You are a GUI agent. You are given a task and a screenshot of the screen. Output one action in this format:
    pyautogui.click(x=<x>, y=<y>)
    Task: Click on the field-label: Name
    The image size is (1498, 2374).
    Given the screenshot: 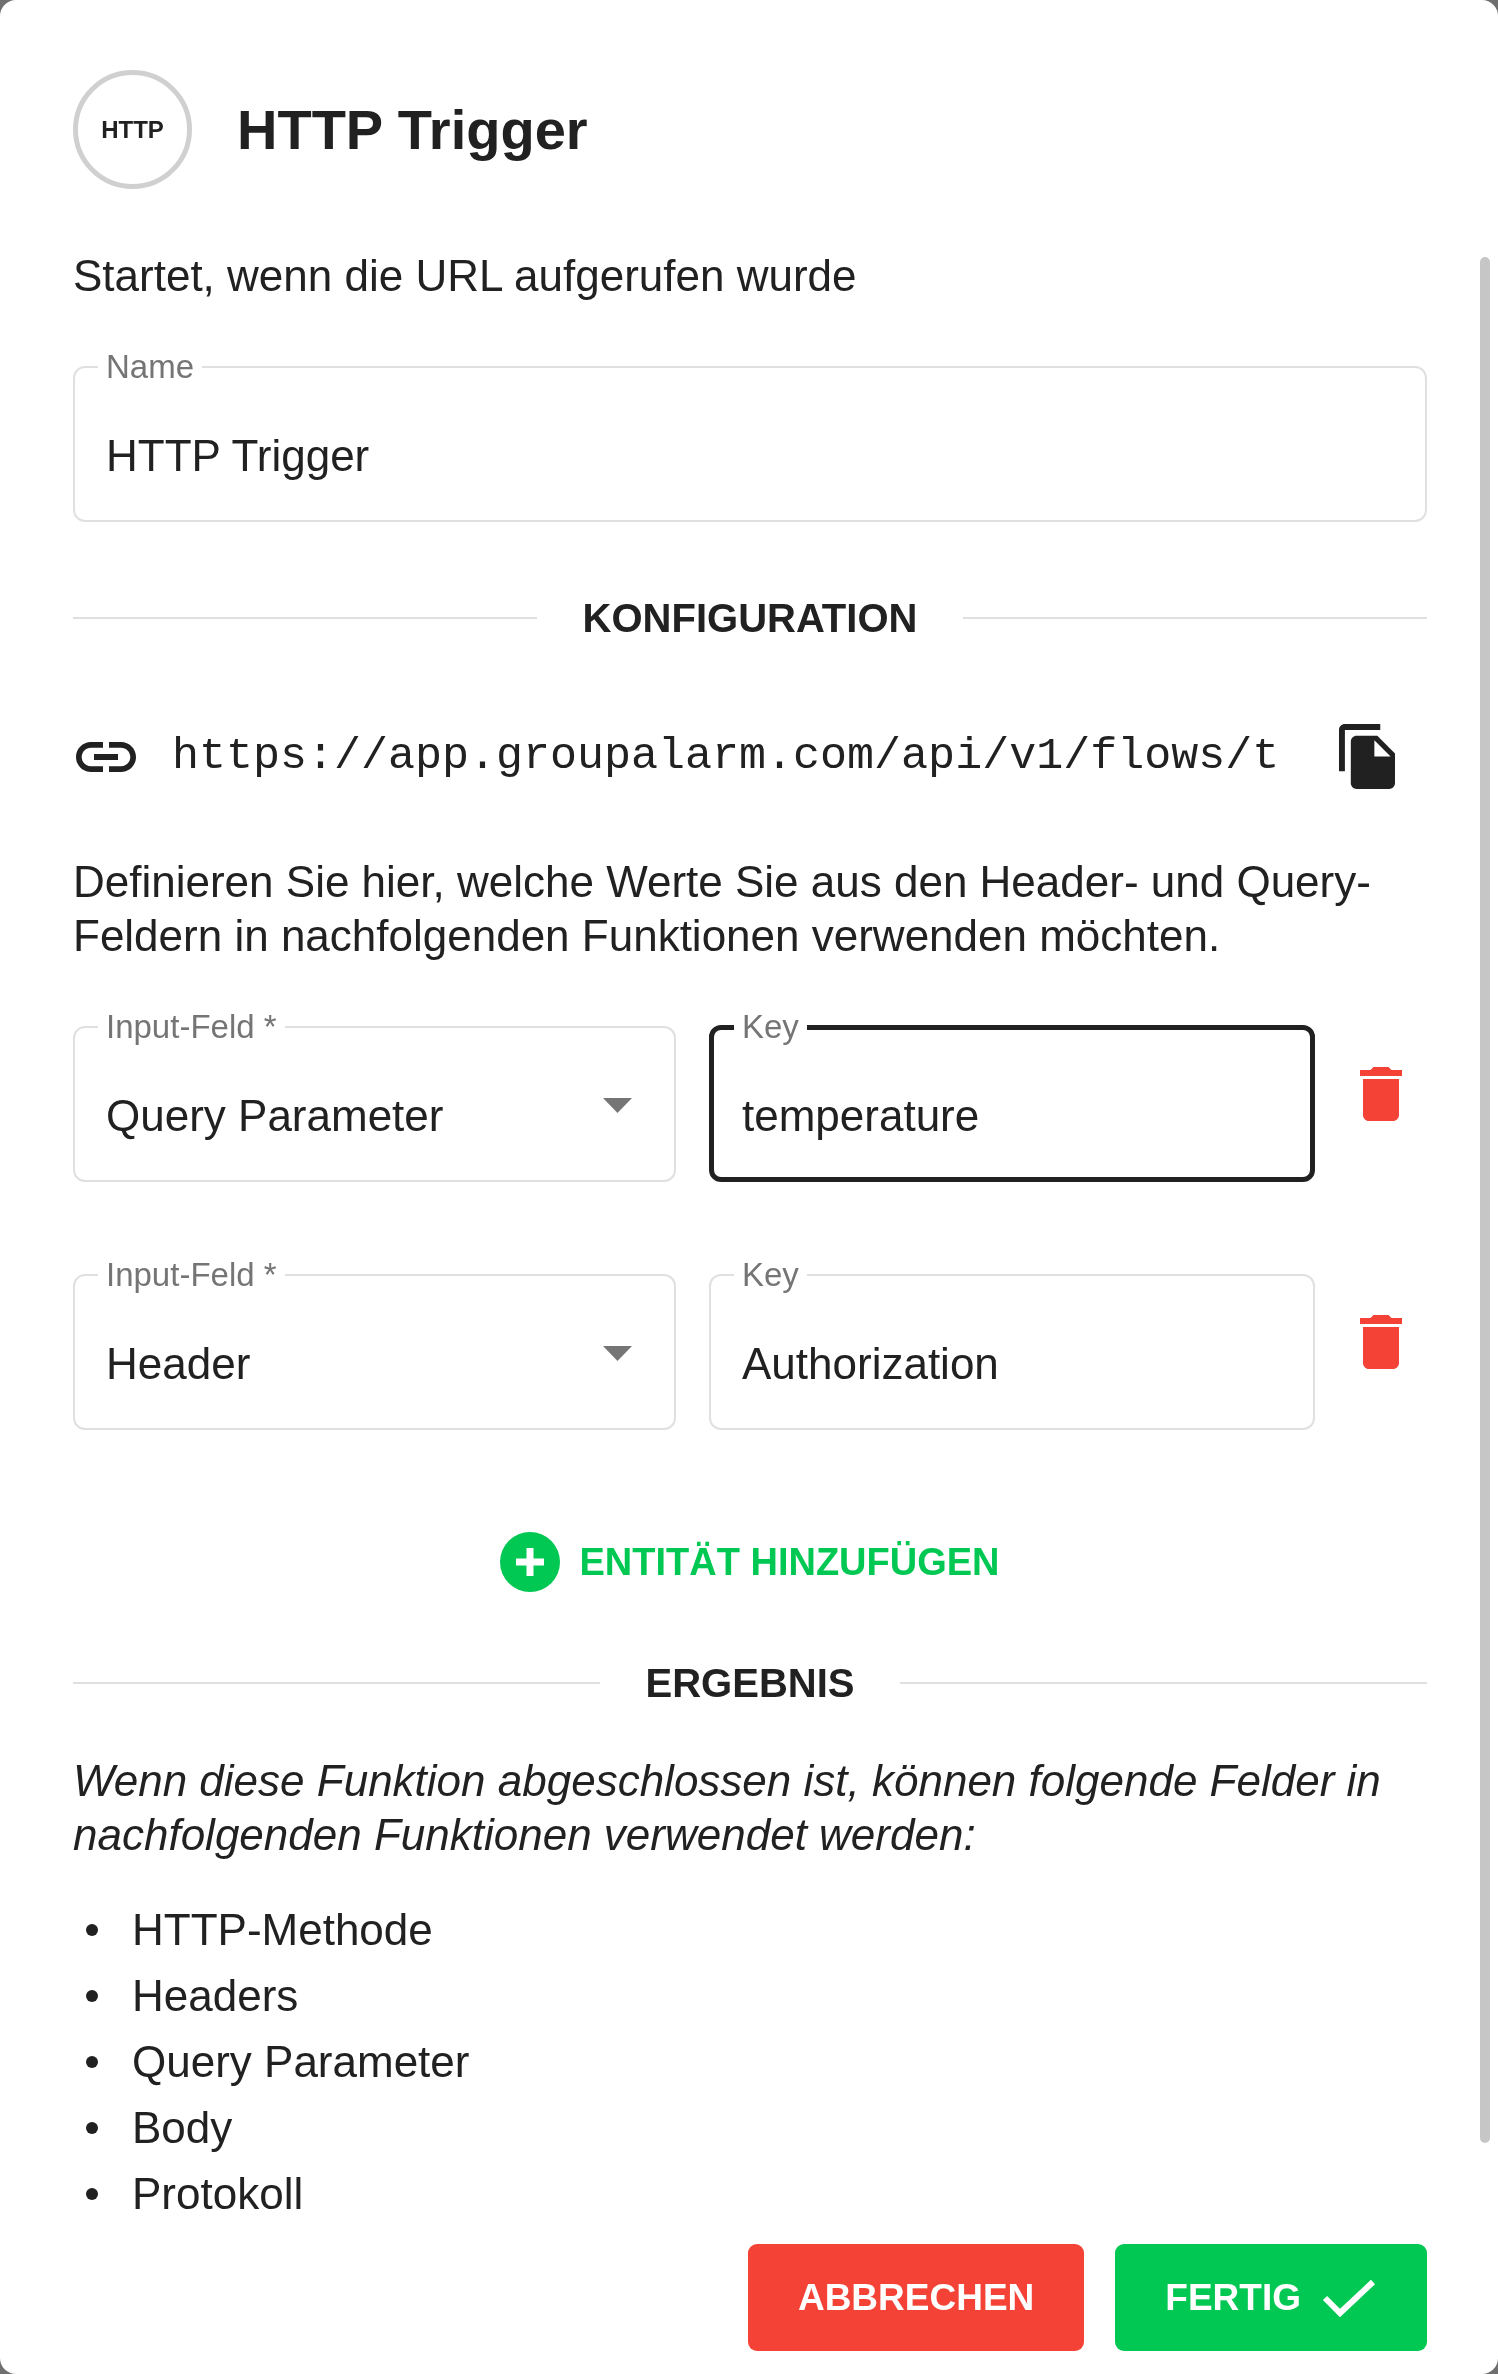 What is the action you would take?
    pyautogui.click(x=150, y=367)
    